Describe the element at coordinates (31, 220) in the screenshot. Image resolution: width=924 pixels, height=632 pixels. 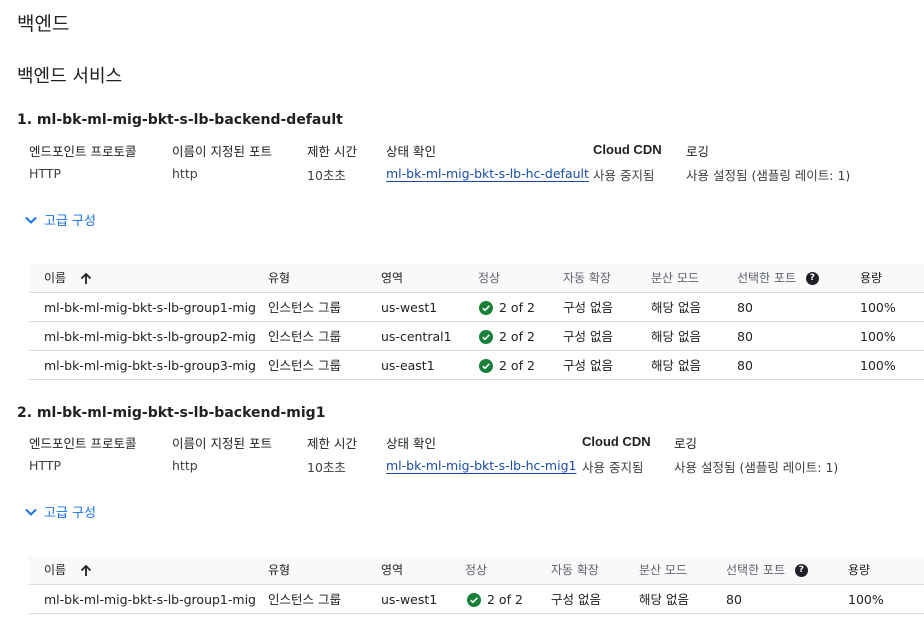
I see `chevron-down-icon` at that location.